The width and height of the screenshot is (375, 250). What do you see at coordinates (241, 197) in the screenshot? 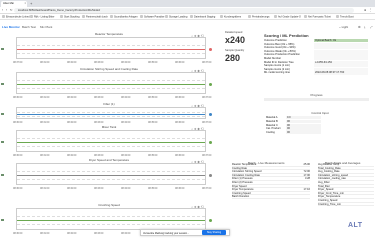
I see `table-cell-name: Batch Duration` at bounding box center [241, 197].